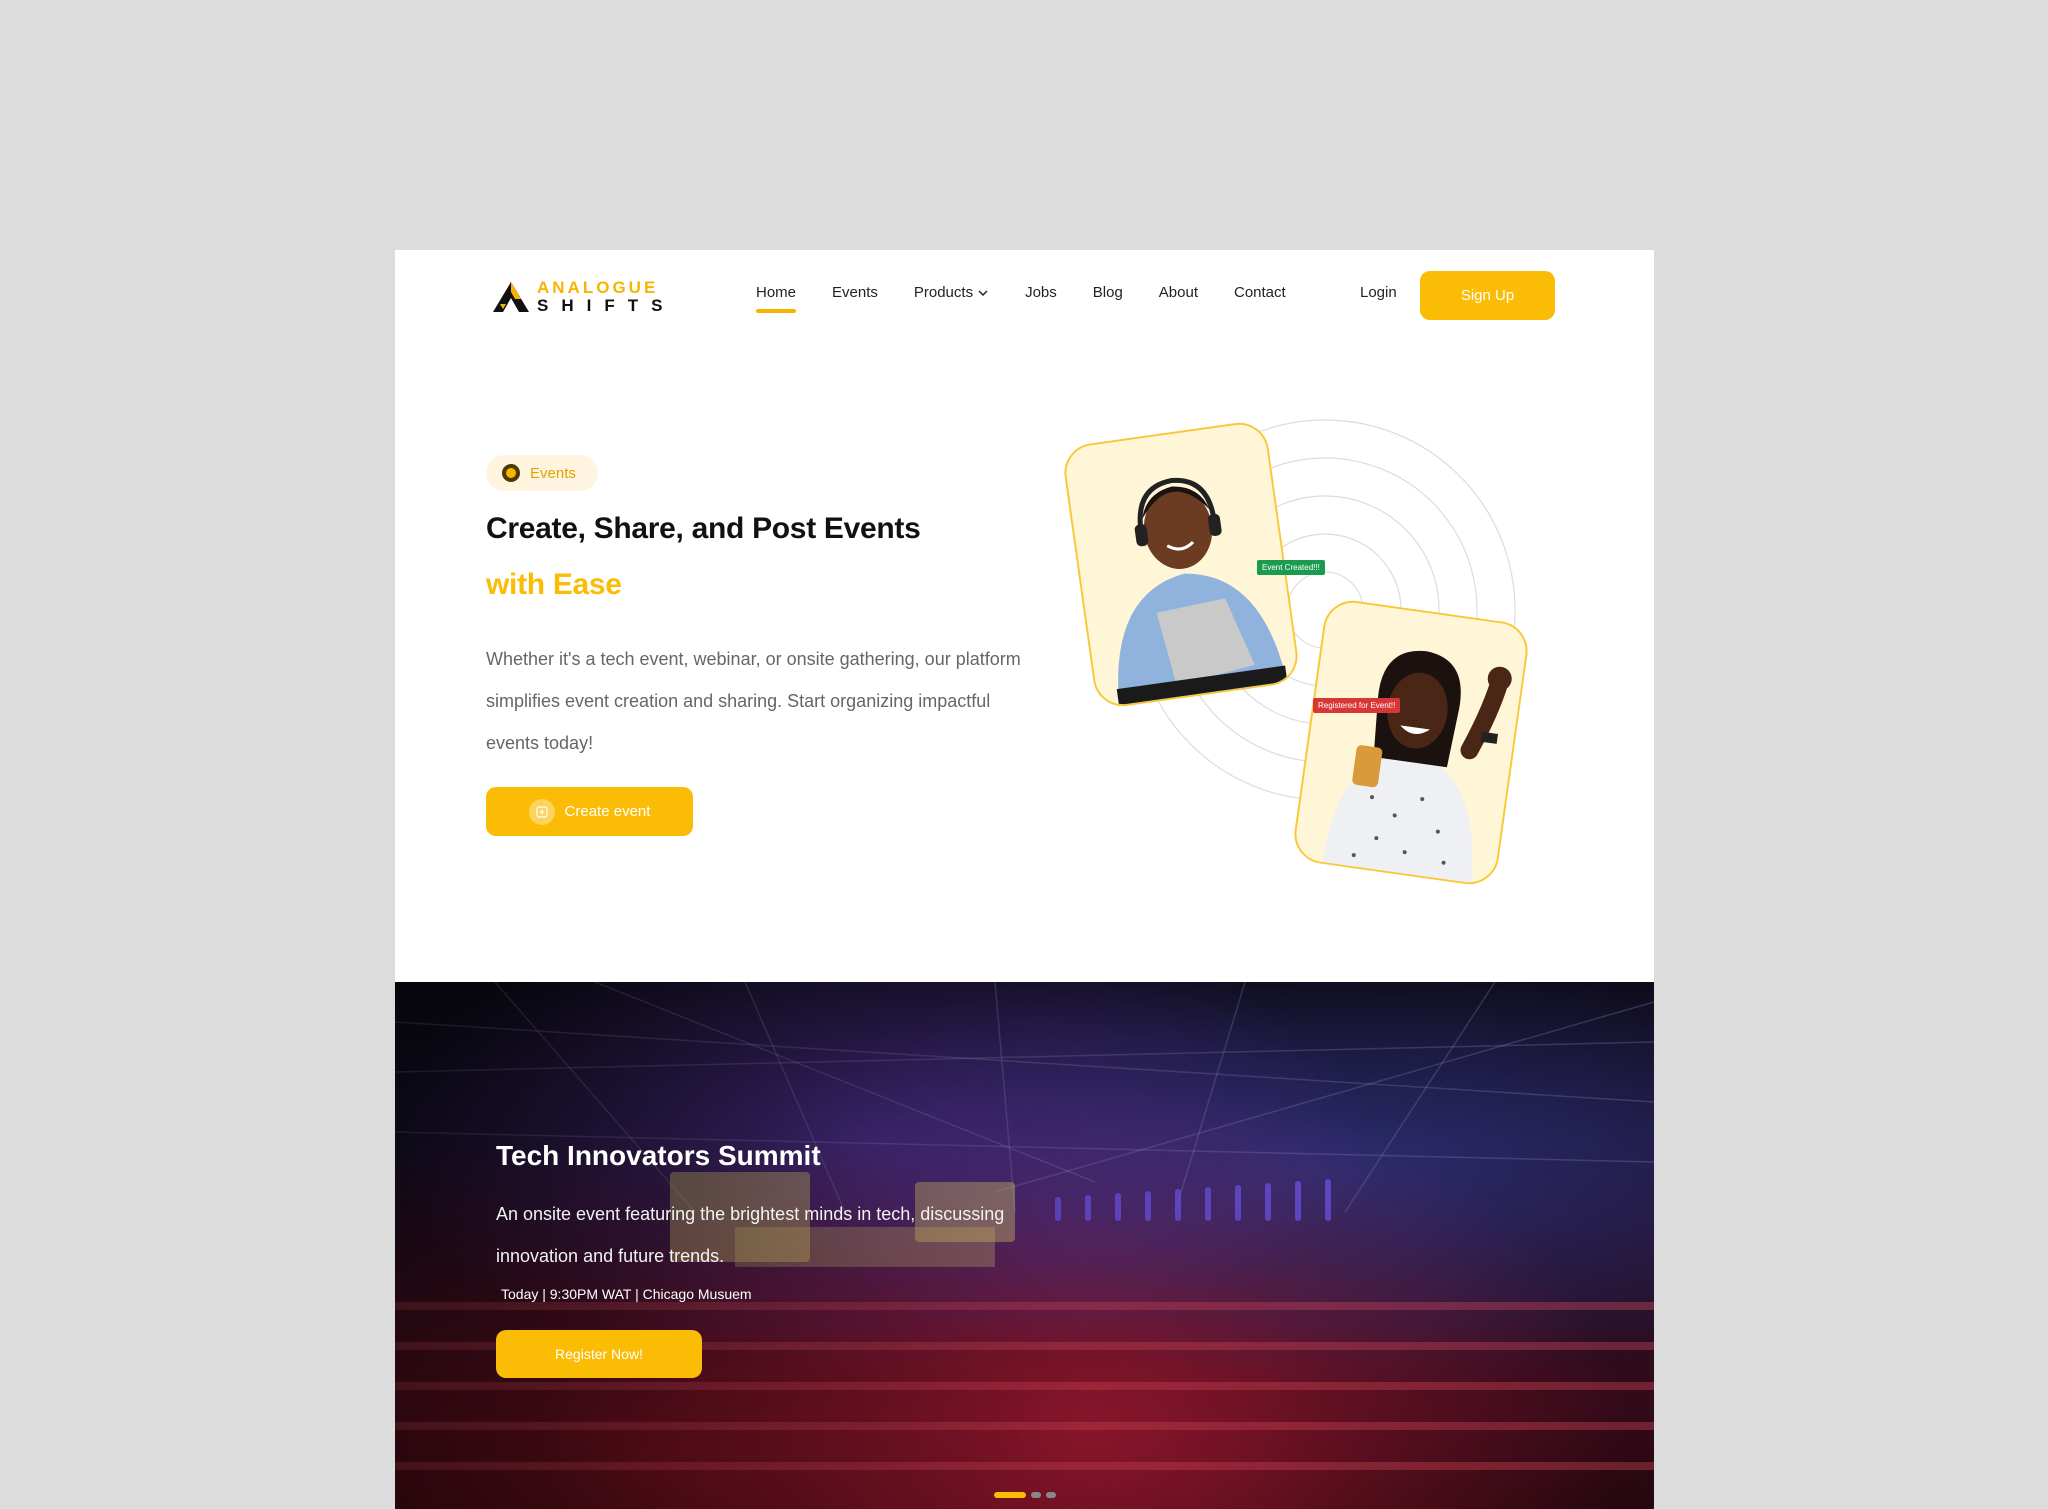  I want to click on badge-label: Events, so click(553, 473).